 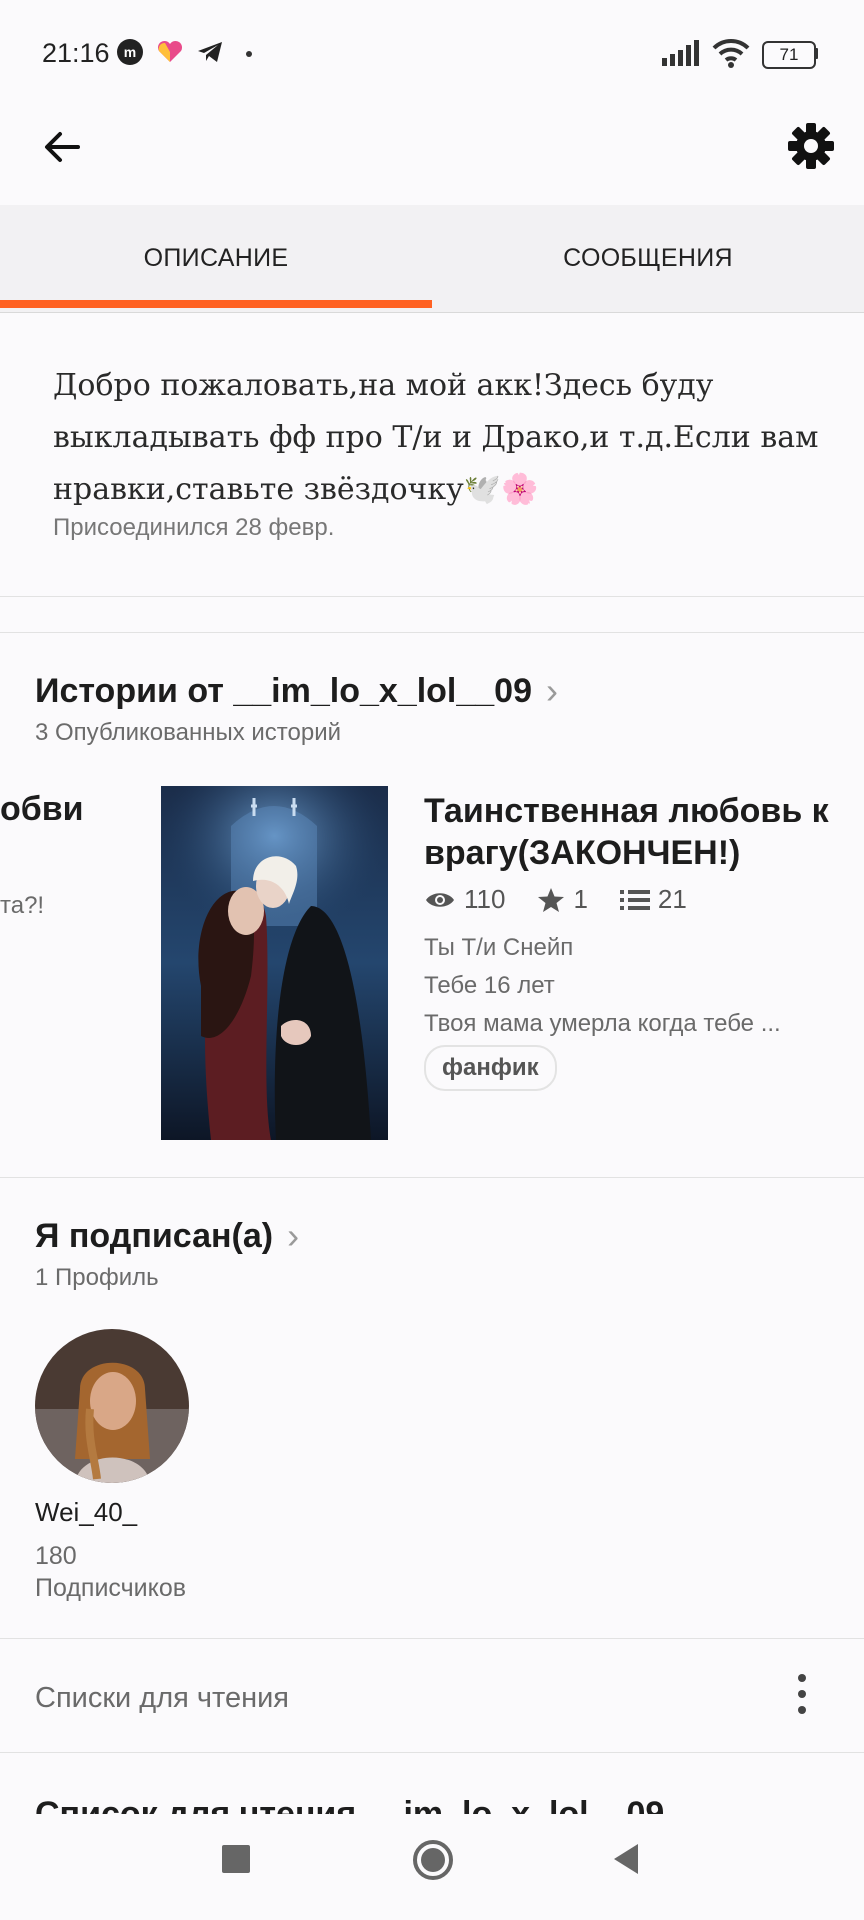 What do you see at coordinates (170, 51) in the screenshot?
I see `heart-app-icon` at bounding box center [170, 51].